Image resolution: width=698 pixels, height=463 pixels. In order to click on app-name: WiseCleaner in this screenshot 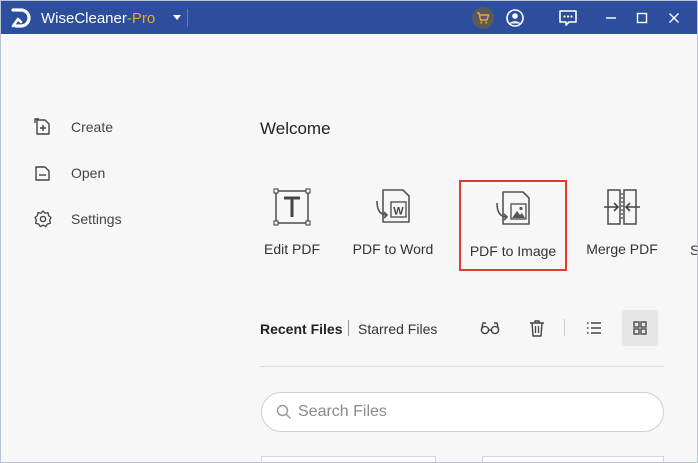, I will do `click(84, 18)`.